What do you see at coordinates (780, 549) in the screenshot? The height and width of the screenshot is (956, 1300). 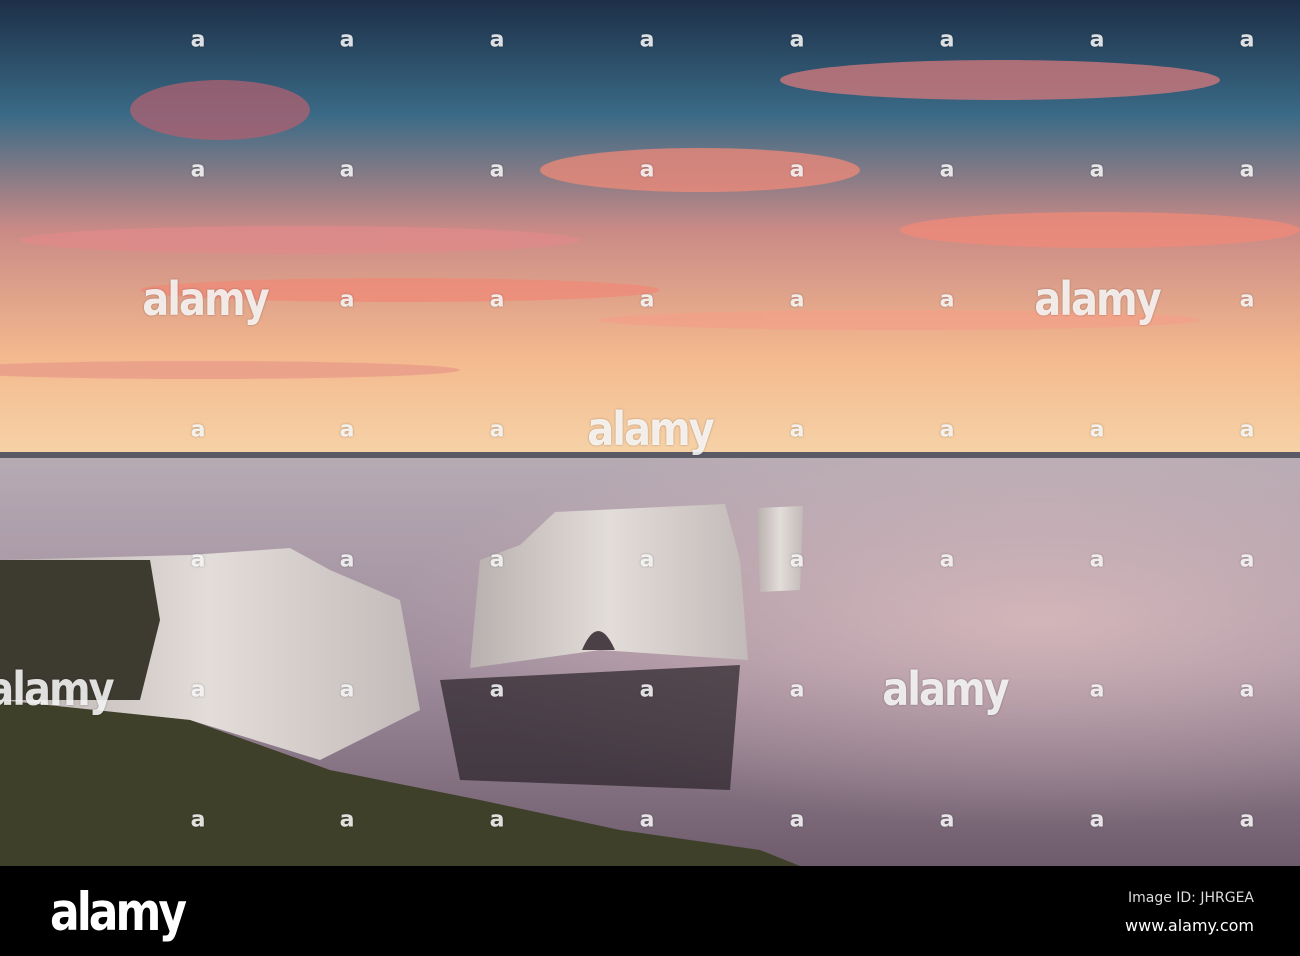 I see `small-stack` at bounding box center [780, 549].